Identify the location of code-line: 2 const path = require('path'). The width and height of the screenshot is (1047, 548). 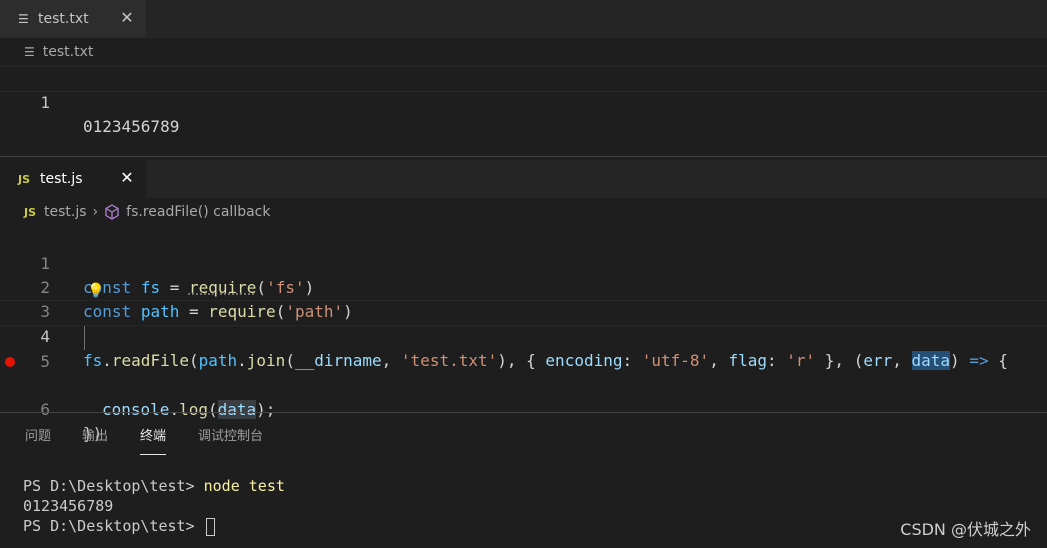
(523, 286).